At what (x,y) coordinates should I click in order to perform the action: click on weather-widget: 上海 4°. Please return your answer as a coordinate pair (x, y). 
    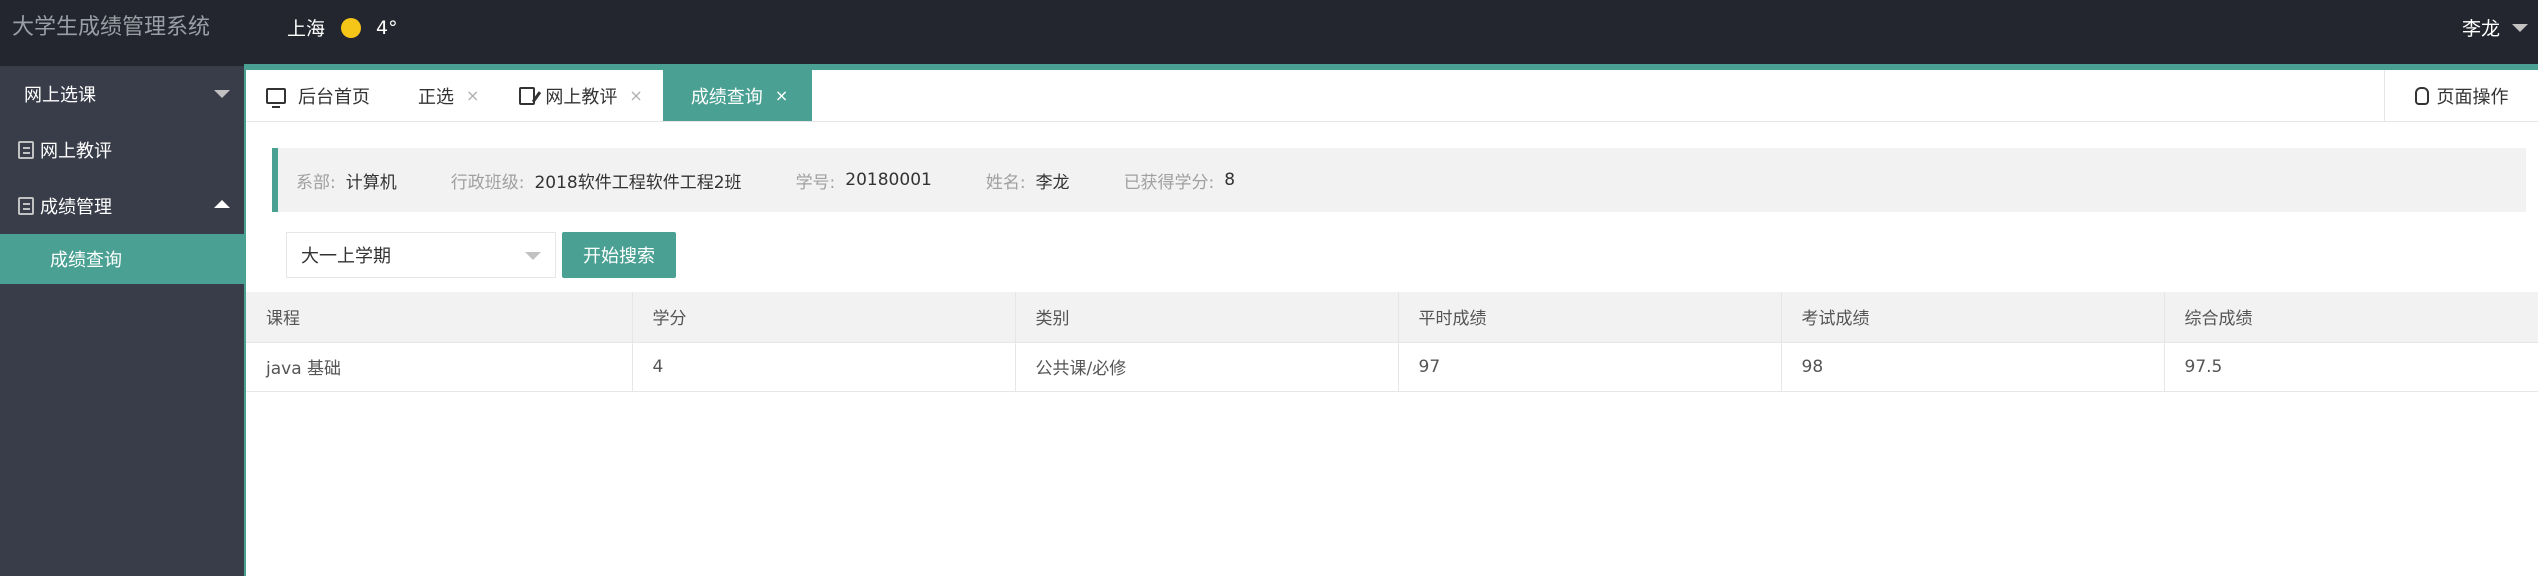
    Looking at the image, I should click on (342, 27).